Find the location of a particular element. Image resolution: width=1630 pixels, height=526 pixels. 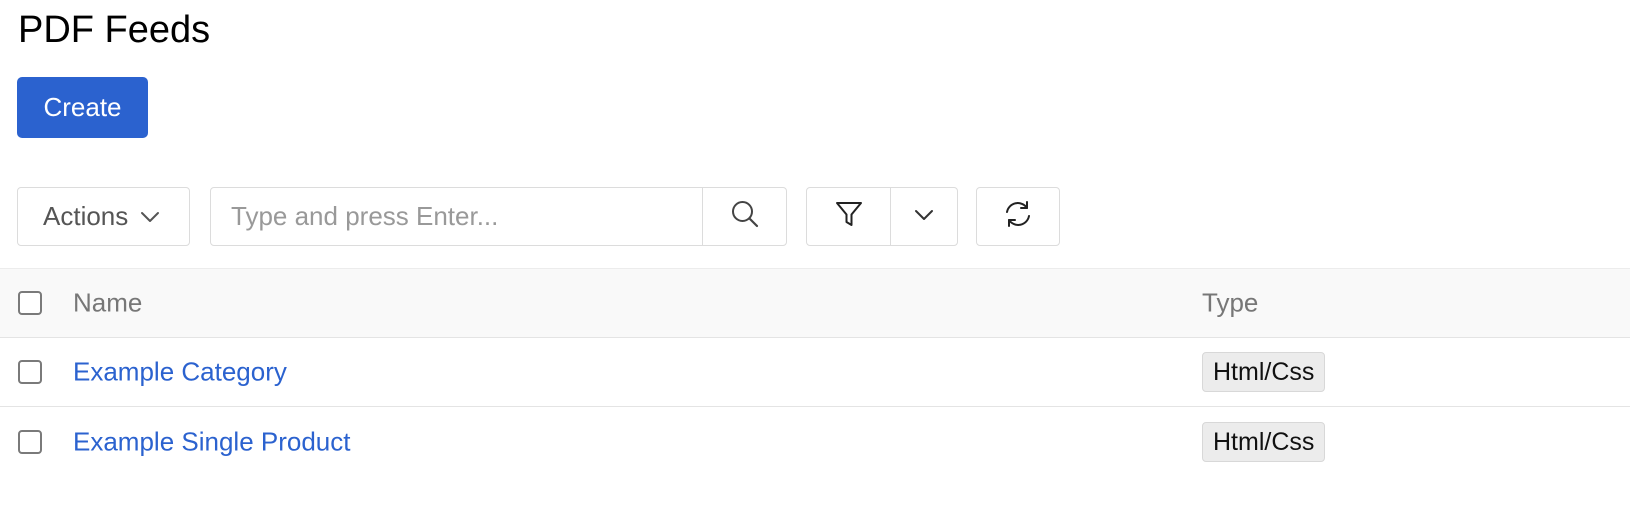

table-header: Name Type is located at coordinates (815, 303).